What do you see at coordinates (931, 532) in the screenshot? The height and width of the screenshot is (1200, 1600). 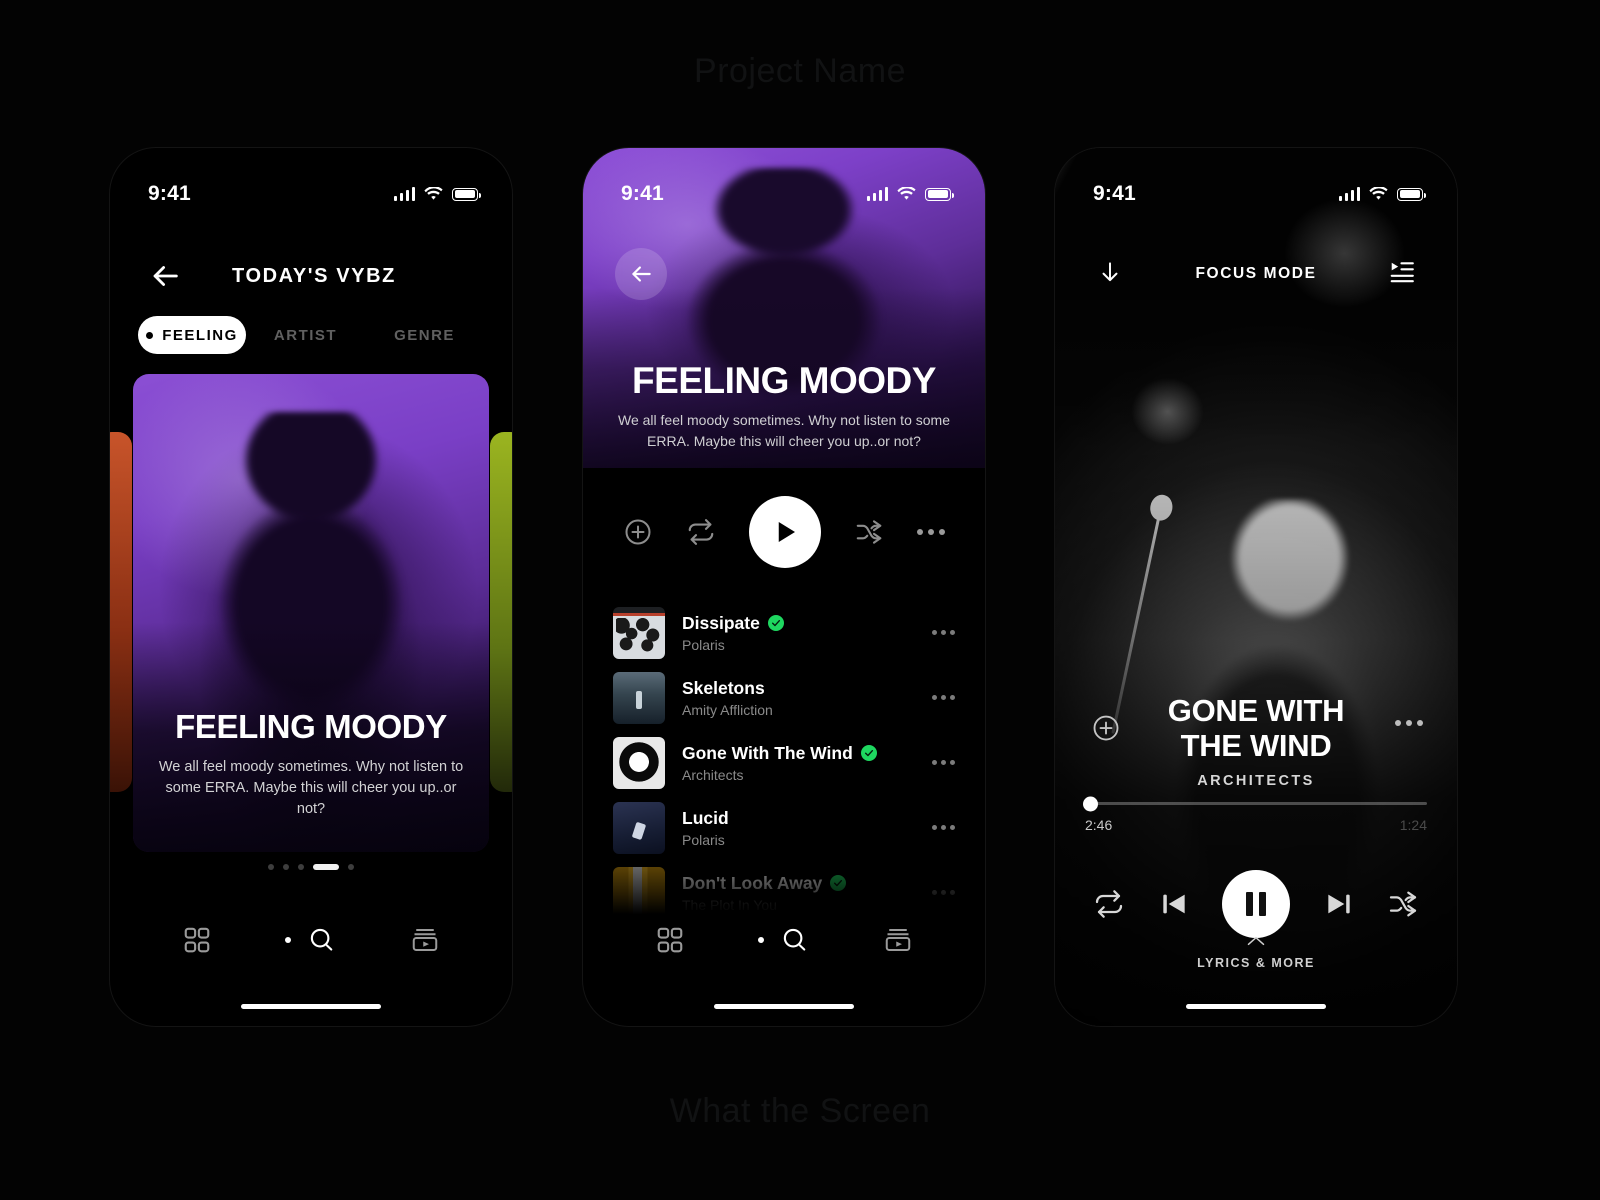 I see `more-options-button` at bounding box center [931, 532].